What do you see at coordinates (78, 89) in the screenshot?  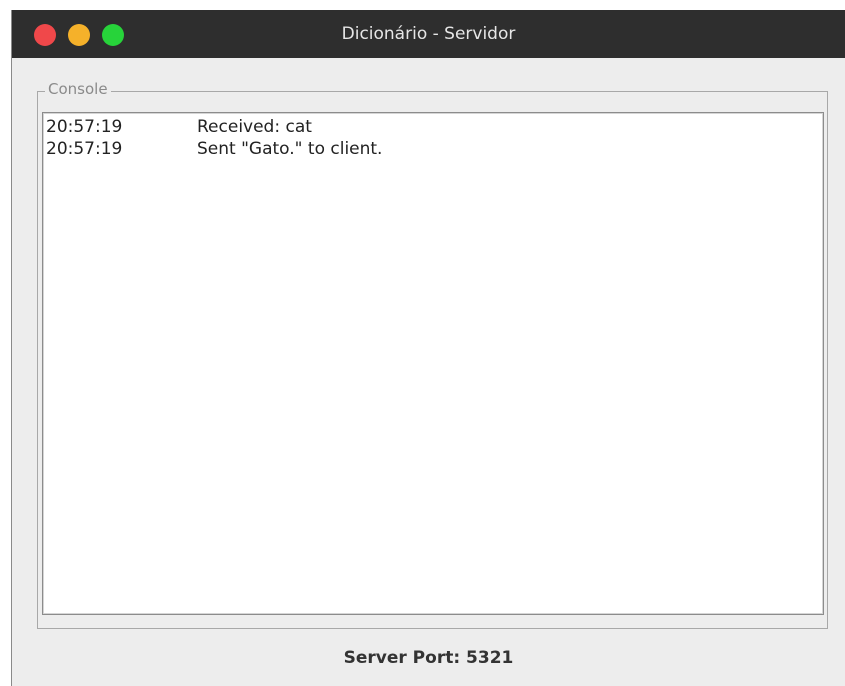 I see `console-legend: Console` at bounding box center [78, 89].